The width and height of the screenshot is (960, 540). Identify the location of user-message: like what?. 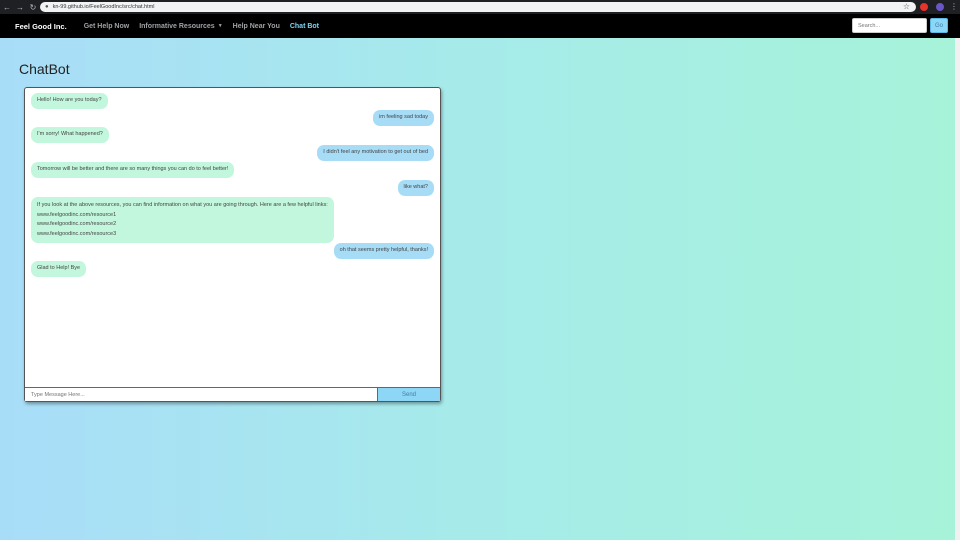
(415, 188).